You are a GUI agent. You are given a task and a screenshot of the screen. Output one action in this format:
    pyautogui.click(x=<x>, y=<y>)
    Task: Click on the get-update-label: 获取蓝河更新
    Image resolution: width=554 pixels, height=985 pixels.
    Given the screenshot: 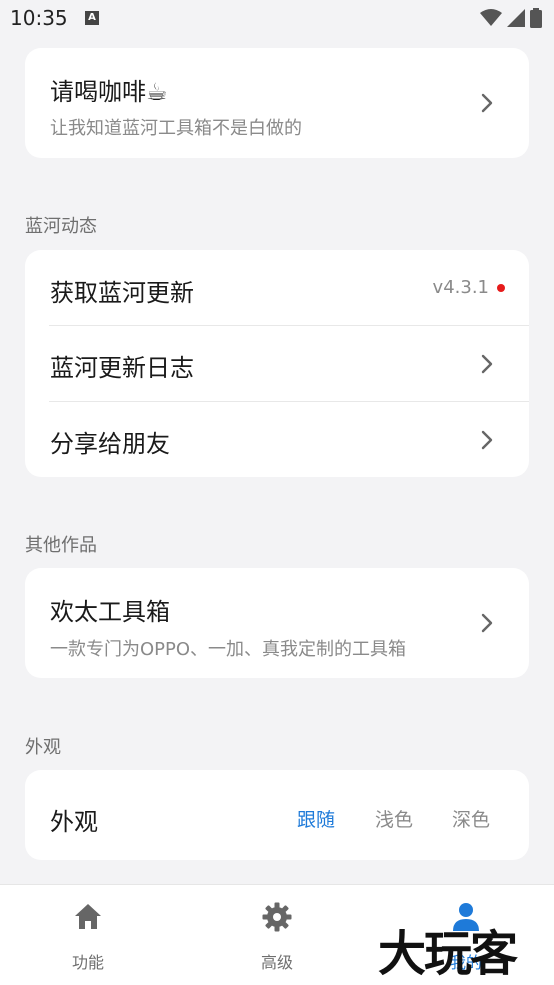 What is the action you would take?
    pyautogui.click(x=122, y=293)
    